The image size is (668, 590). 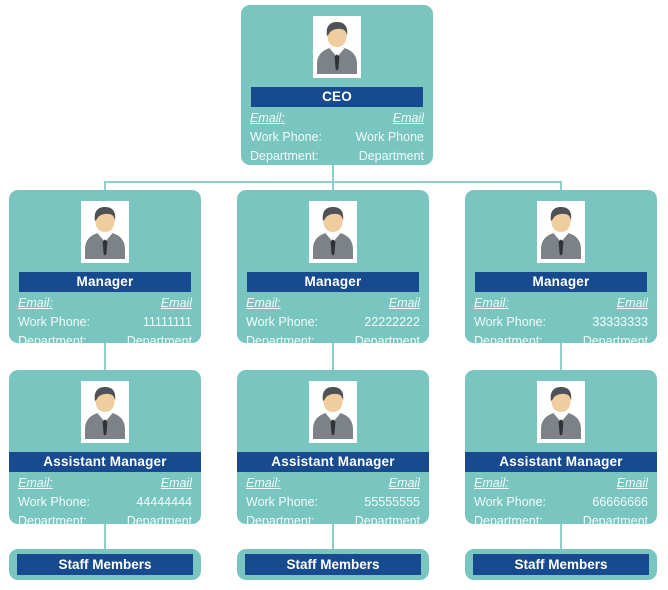 What do you see at coordinates (333, 322) in the screenshot?
I see `detail-row-work-phone: Work Phone: 22222222` at bounding box center [333, 322].